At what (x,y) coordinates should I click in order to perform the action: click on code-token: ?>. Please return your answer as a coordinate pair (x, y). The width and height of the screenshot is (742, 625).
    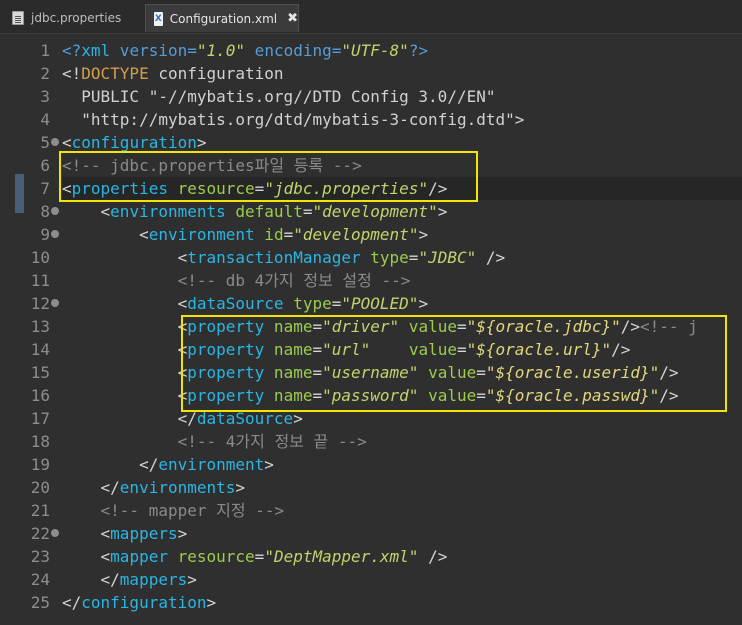
    Looking at the image, I should click on (418, 50).